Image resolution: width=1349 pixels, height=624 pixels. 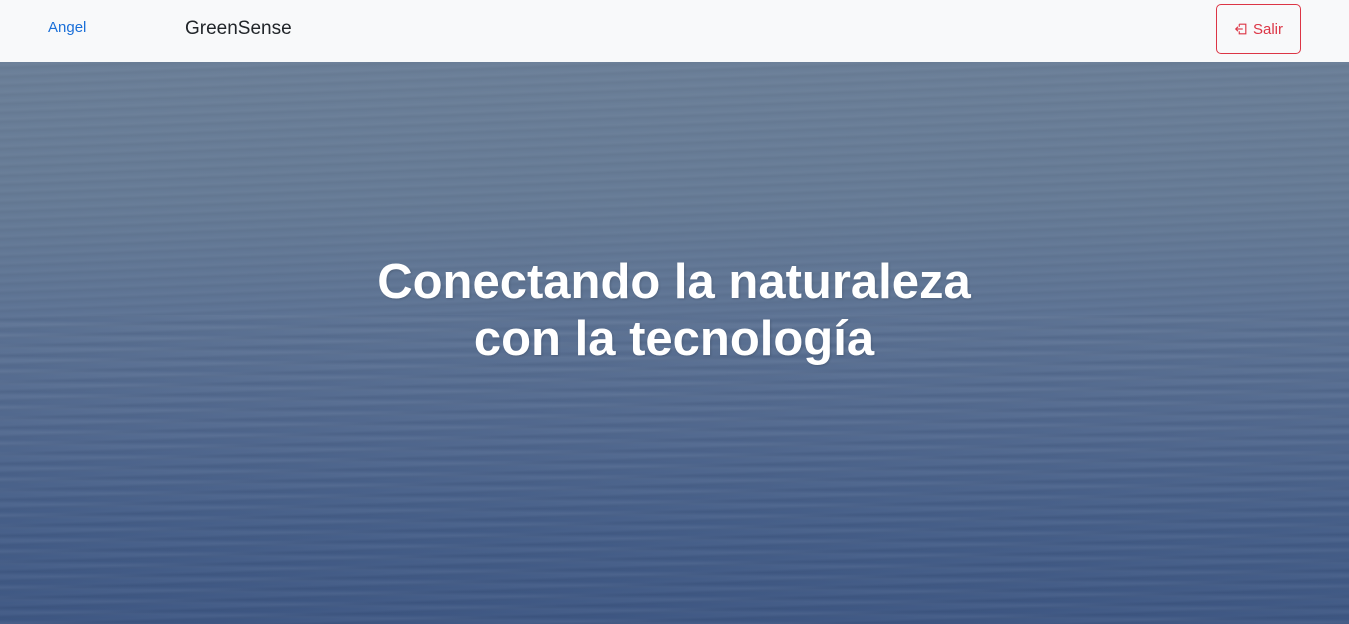 I want to click on logout-button: Salir, so click(x=1258, y=29).